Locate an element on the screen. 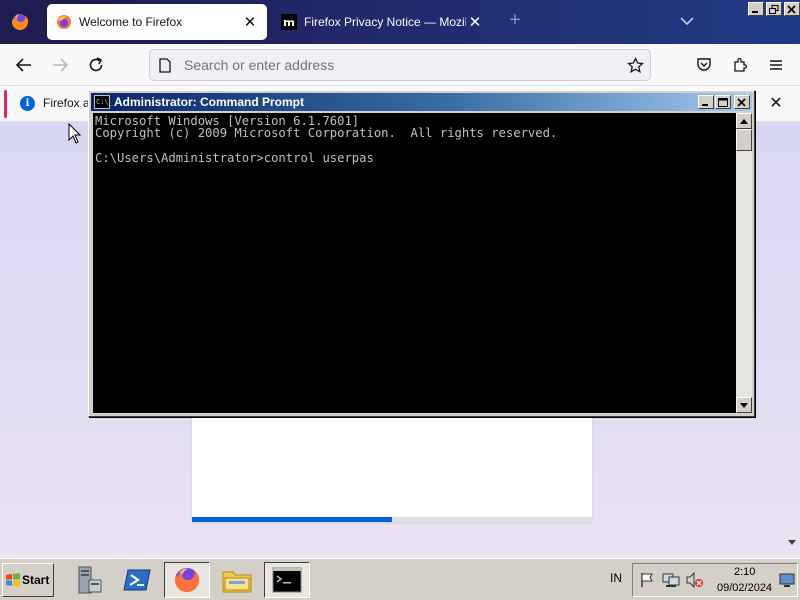 The image size is (800, 600). powershell-icon is located at coordinates (137, 580).